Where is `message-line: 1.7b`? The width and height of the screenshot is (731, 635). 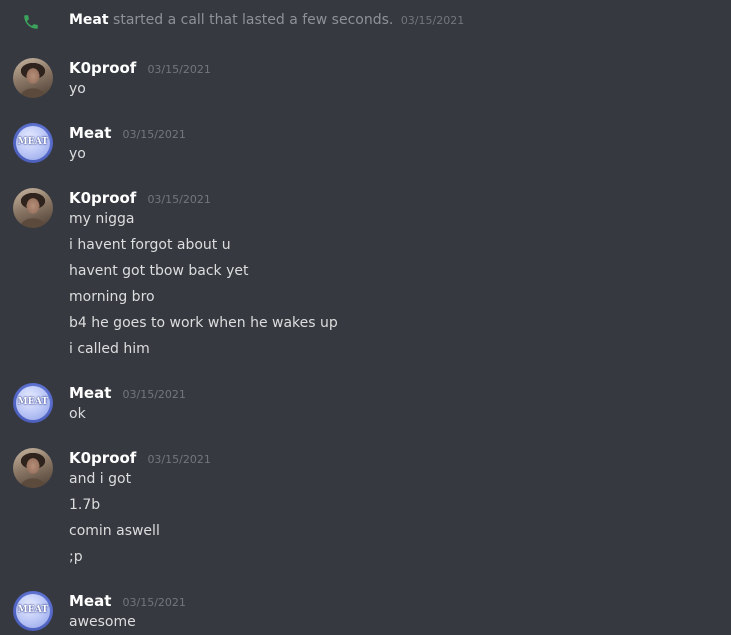 message-line: 1.7b is located at coordinates (85, 505).